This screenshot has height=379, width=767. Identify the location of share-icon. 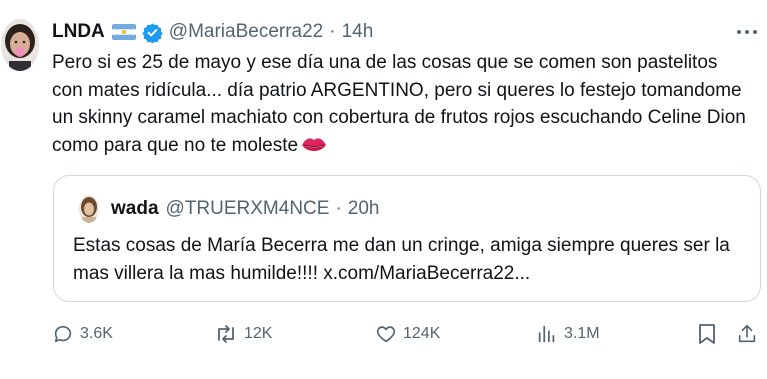
(747, 334).